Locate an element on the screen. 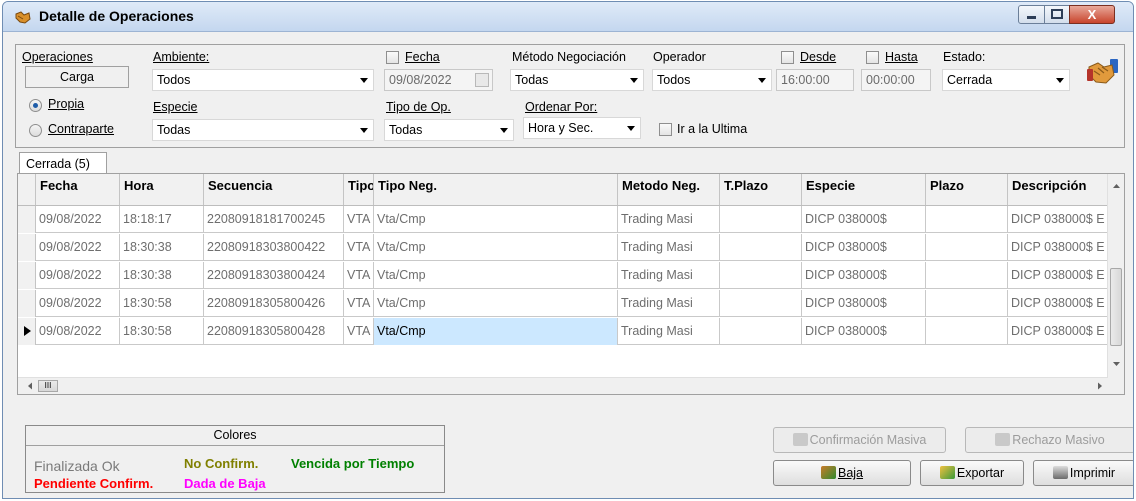 This screenshot has width=1136, height=501. tab-cerrada: Cerrada (5) is located at coordinates (63, 163).